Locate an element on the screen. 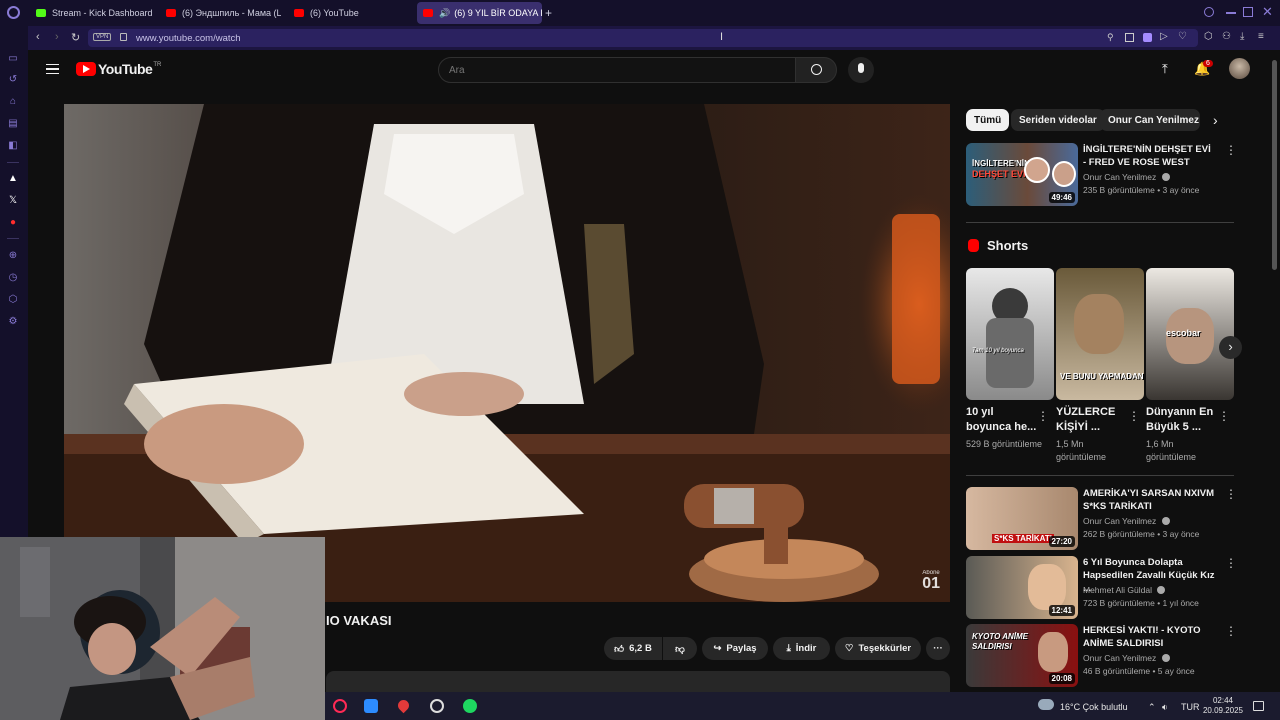  video-thumbnail: S*KS TARİKATI 27:20 is located at coordinates (1022, 518).